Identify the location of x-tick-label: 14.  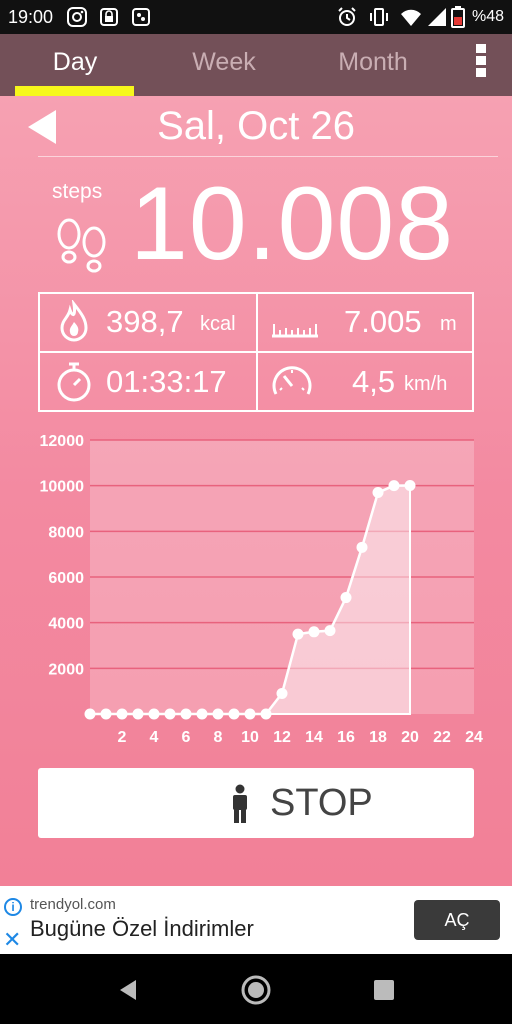
(314, 737).